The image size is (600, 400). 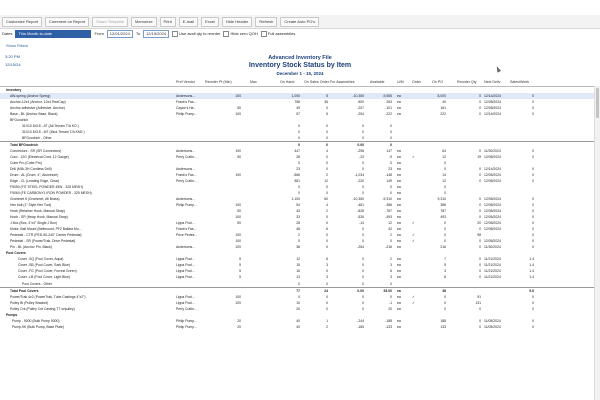 I want to click on company-name: Advanced Inventory File, so click(x=300, y=58).